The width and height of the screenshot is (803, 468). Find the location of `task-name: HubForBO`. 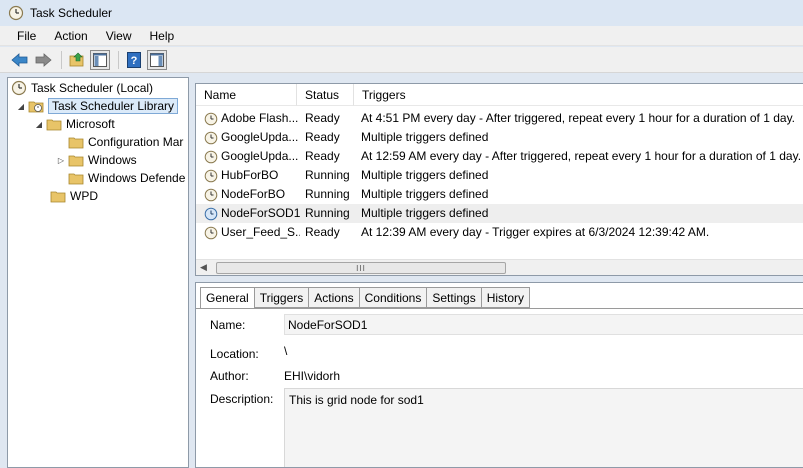

task-name: HubForBO is located at coordinates (250, 175).